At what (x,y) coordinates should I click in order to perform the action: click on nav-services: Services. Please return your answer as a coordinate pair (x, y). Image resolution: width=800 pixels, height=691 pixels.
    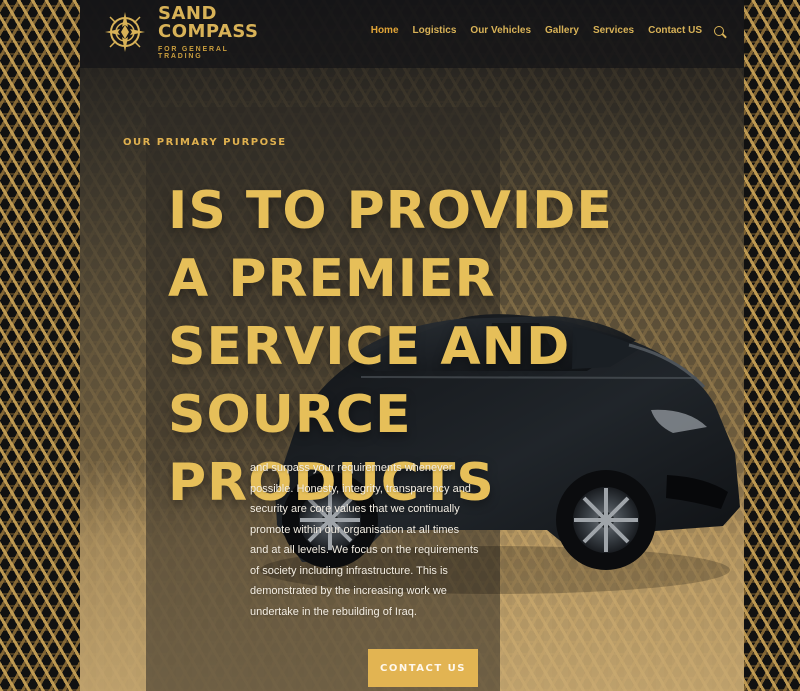
    Looking at the image, I should click on (613, 30).